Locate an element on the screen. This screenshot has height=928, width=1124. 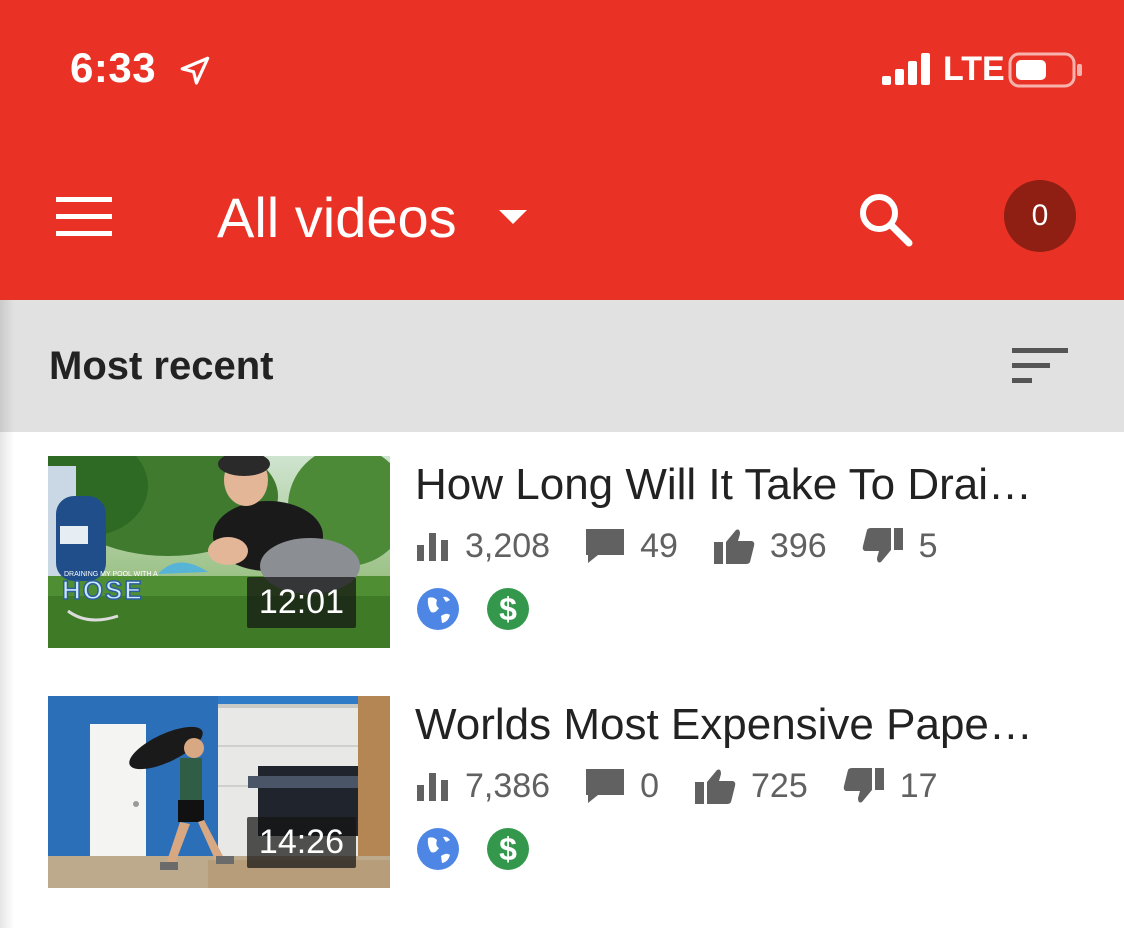
battery-icon is located at coordinates (1045, 70).